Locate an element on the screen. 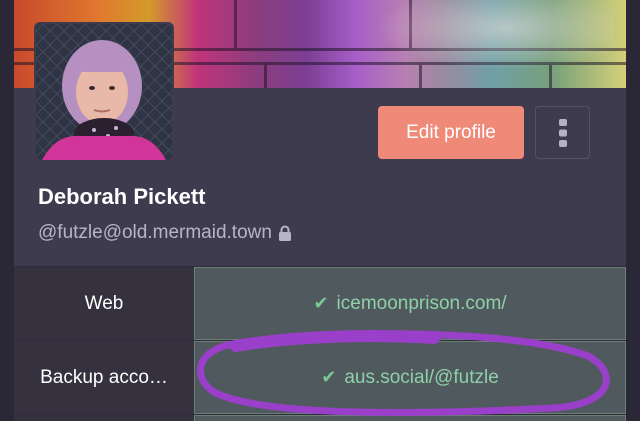 The width and height of the screenshot is (640, 421). edit-profile-button: Edit profile is located at coordinates (451, 132).